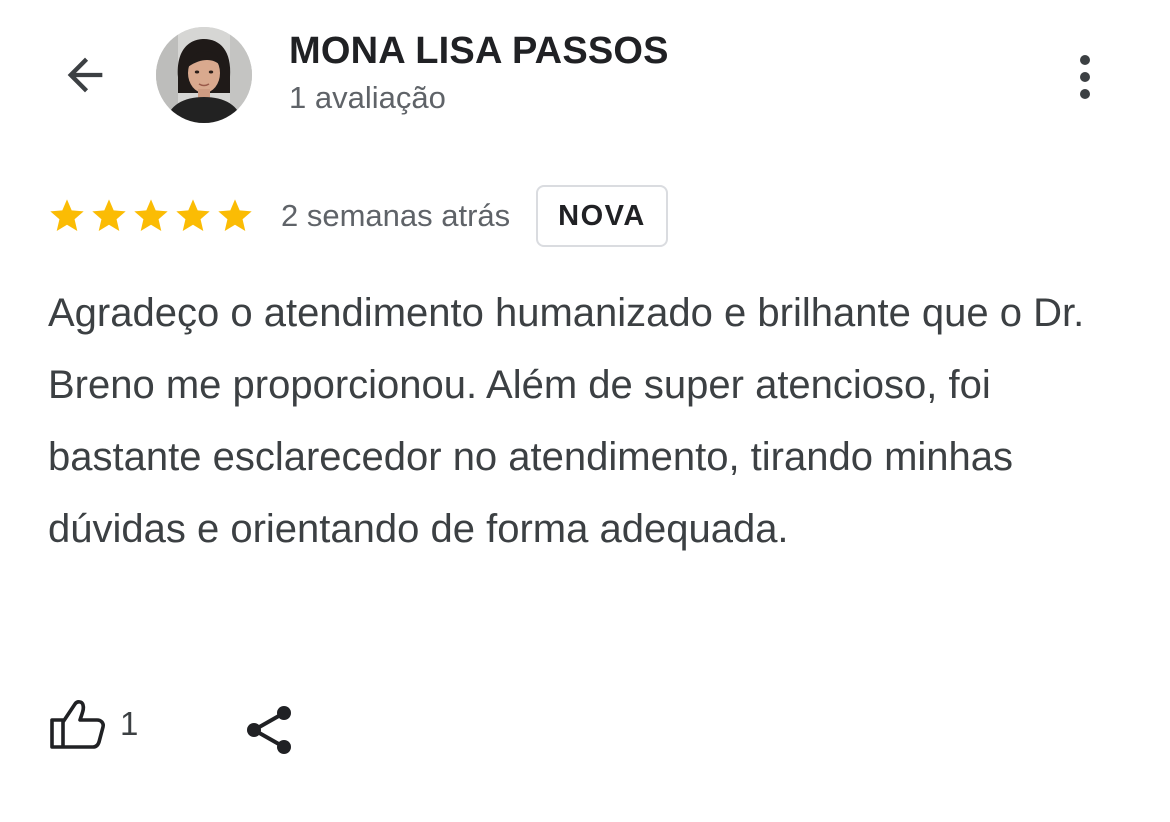 Image resolution: width=1170 pixels, height=822 pixels. I want to click on like-button: 1, so click(93, 724).